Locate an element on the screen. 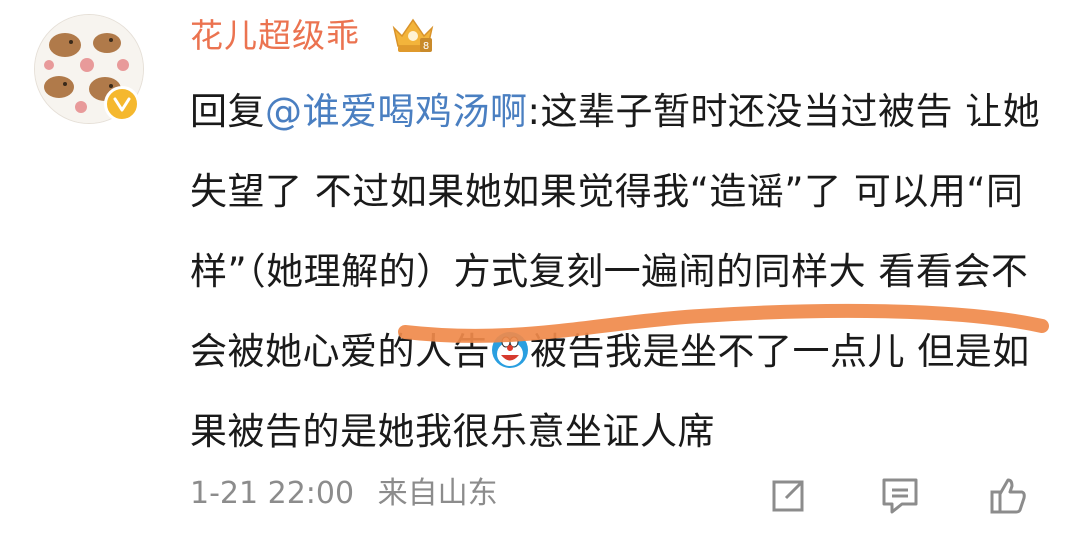  timestamp: 1-21 22:00 is located at coordinates (272, 493).